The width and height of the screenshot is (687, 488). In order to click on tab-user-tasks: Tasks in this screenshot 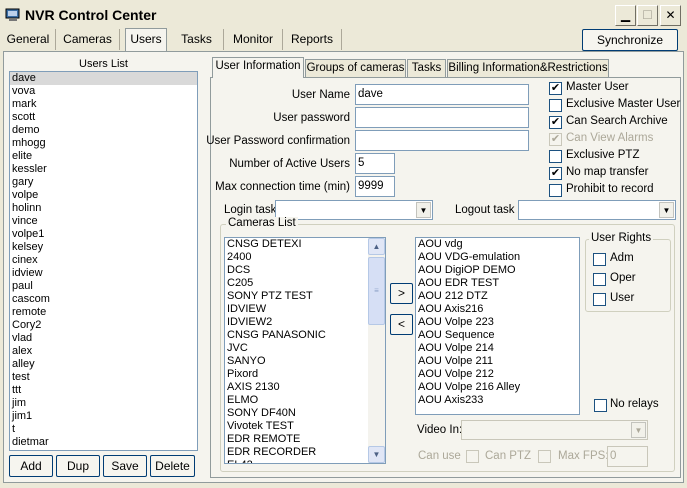, I will do `click(426, 68)`.